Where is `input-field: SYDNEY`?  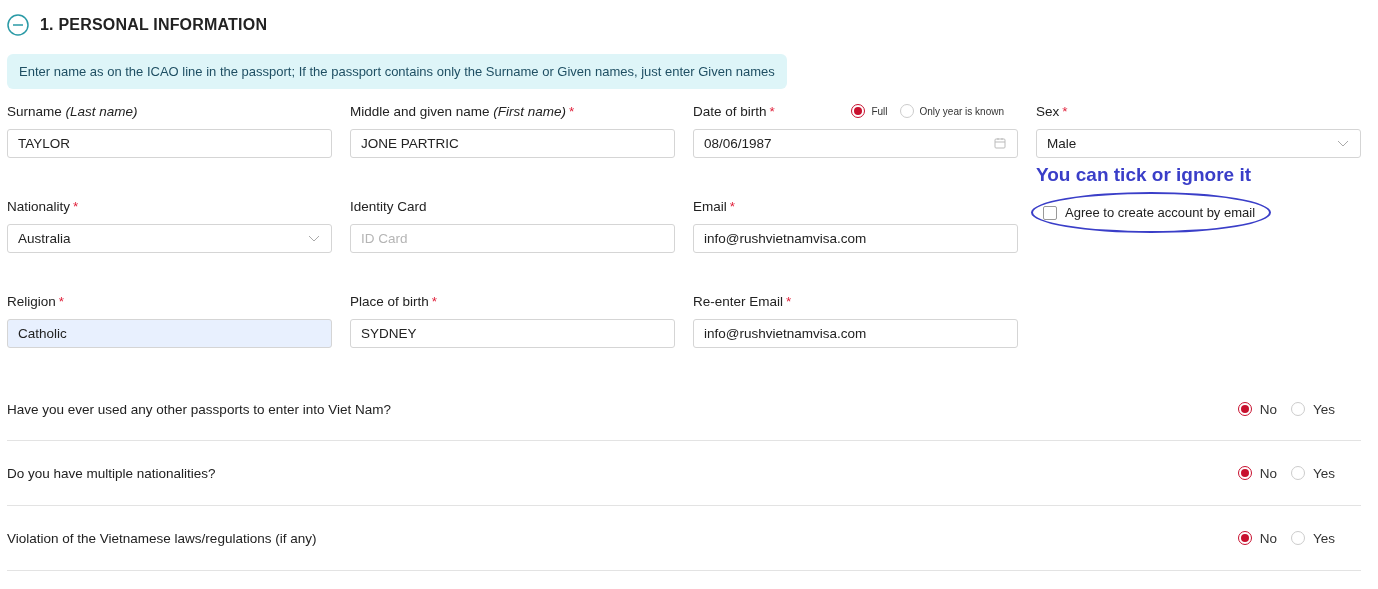
input-field: SYDNEY is located at coordinates (512, 333).